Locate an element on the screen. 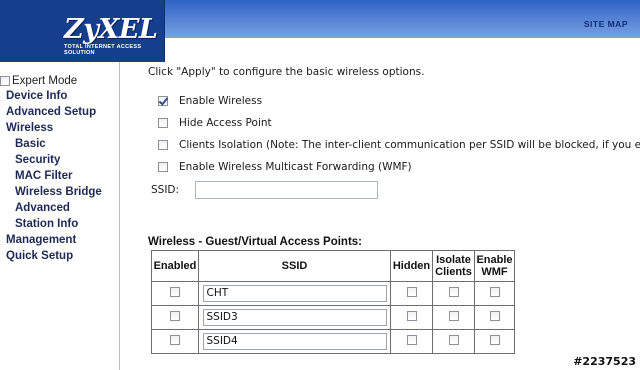 The height and width of the screenshot is (370, 640). table-row: SSID3 is located at coordinates (333, 317).